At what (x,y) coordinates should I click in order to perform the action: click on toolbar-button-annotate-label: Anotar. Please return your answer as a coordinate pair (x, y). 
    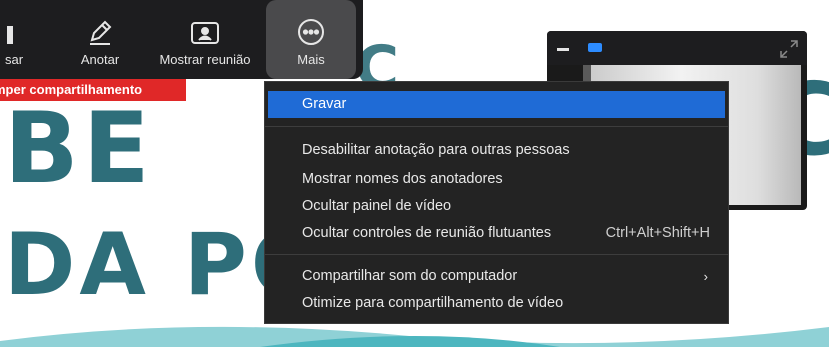
    Looking at the image, I should click on (100, 59).